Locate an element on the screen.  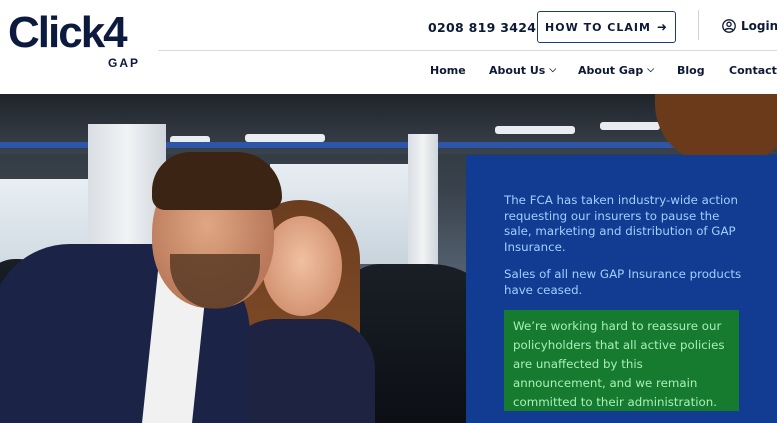
how-to-claim-button: HOW TO CLAIM ➜ is located at coordinates (606, 27).